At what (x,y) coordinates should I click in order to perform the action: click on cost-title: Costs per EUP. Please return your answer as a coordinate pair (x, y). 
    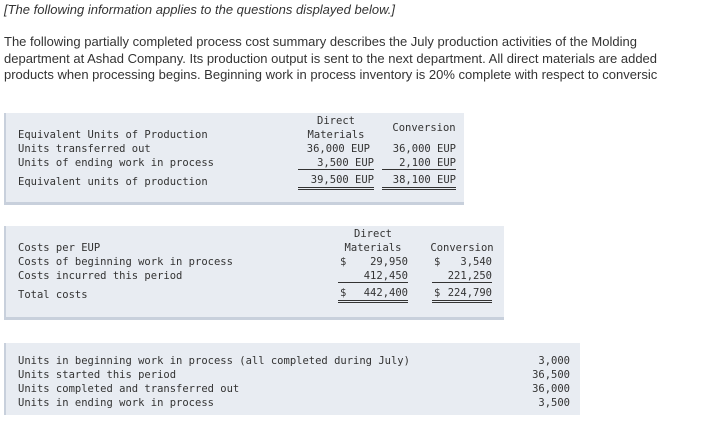
    Looking at the image, I should click on (59, 248).